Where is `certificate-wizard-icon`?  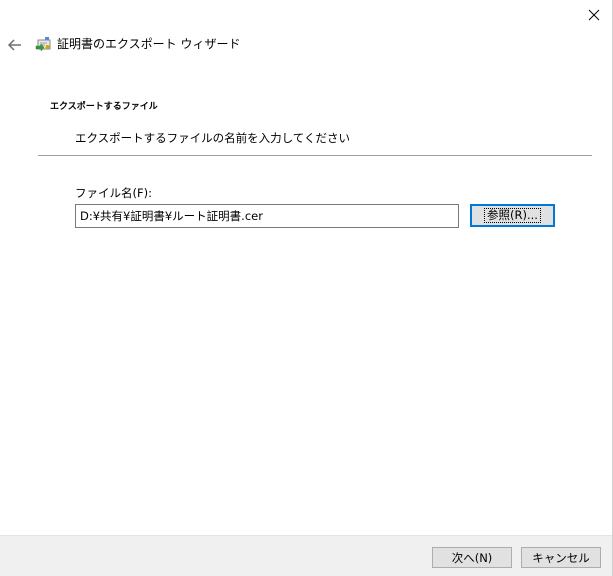
certificate-wizard-icon is located at coordinates (43, 44).